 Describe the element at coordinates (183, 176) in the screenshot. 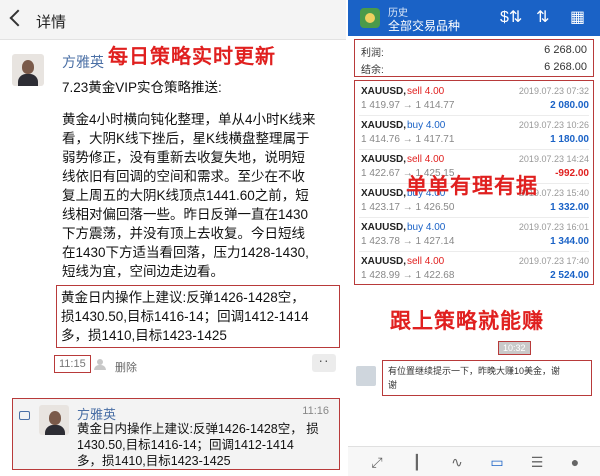

I see `post-body-line: 线依旧有回调的空间和需求。至少在不收` at that location.